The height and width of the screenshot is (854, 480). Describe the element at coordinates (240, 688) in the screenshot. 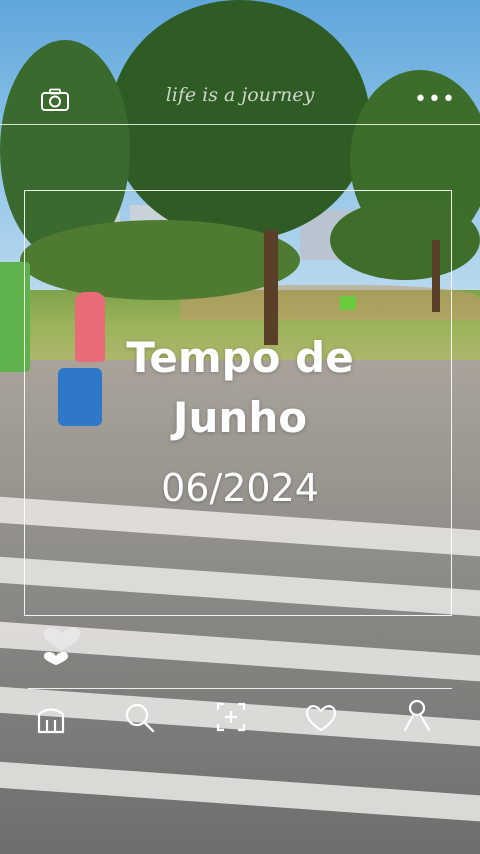

I see `nav-divider` at that location.